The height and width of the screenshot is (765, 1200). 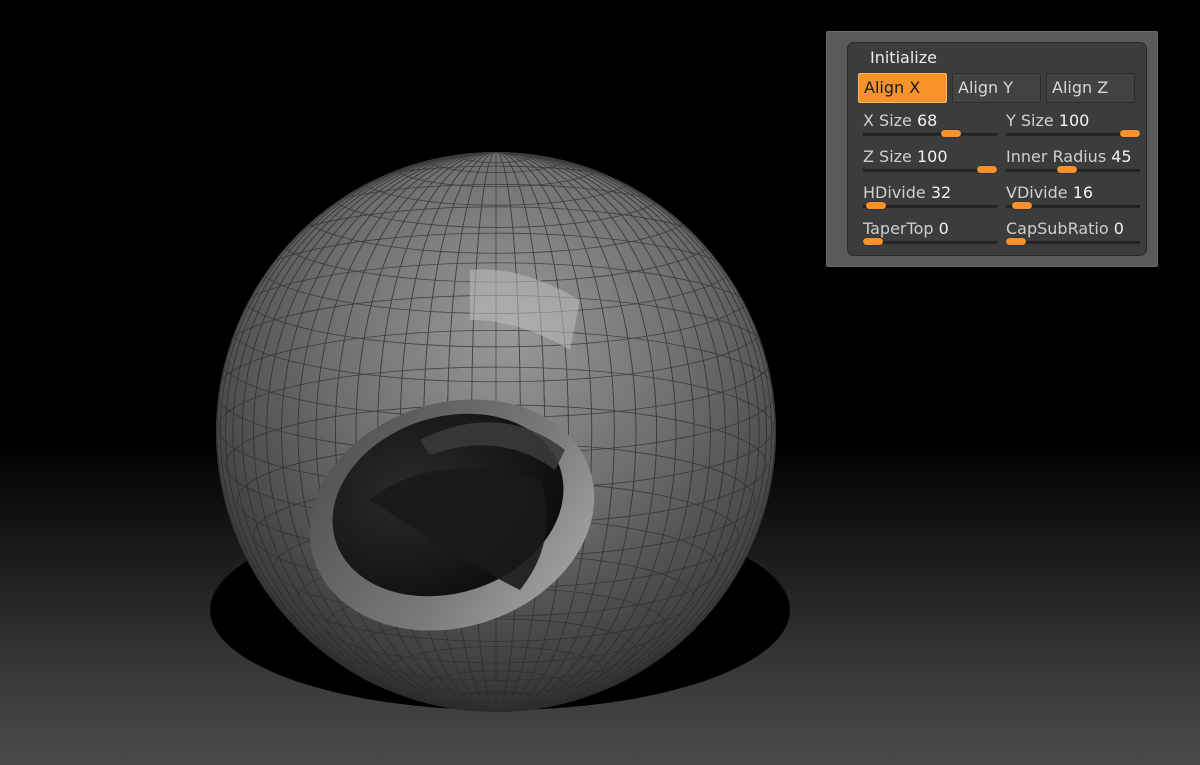 I want to click on inner-radius-slider: Inner Radius 45, so click(x=1073, y=162).